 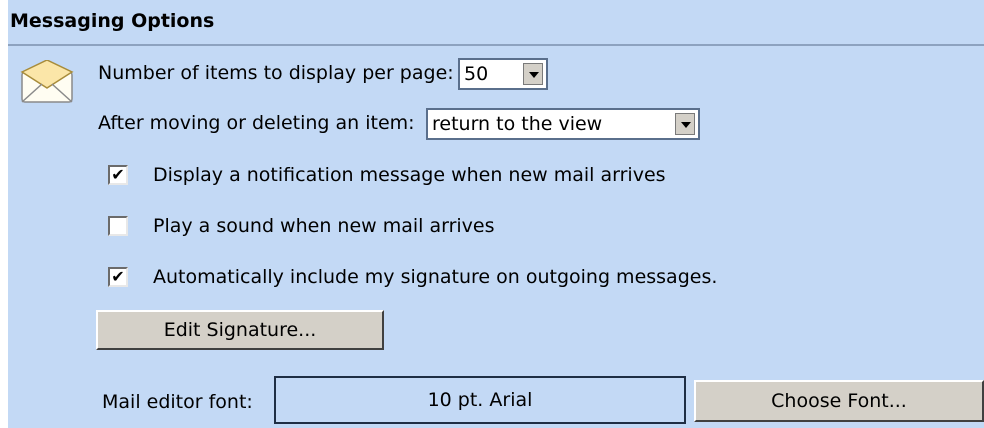 I want to click on items-per-page-value: 50, so click(x=476, y=74).